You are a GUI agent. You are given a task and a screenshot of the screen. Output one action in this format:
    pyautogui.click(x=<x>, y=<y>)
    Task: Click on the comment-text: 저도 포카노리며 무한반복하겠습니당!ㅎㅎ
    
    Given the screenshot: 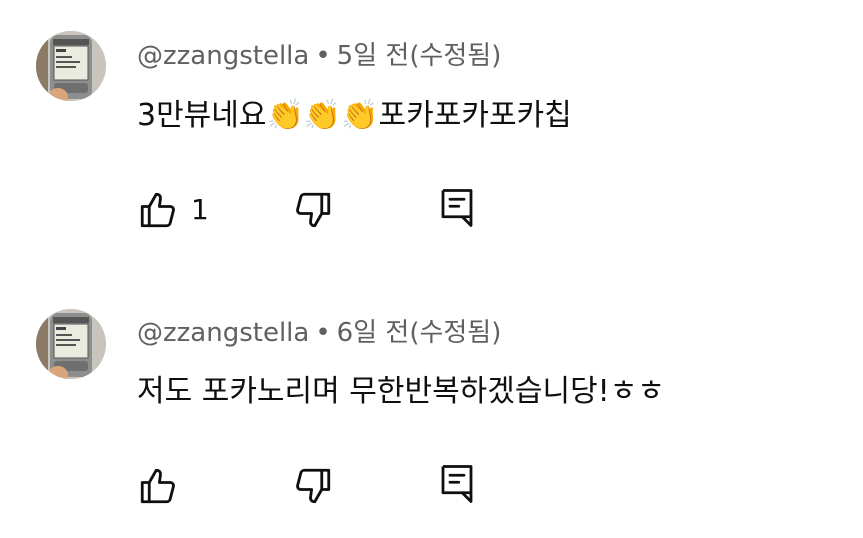 What is the action you would take?
    pyautogui.click(x=401, y=391)
    